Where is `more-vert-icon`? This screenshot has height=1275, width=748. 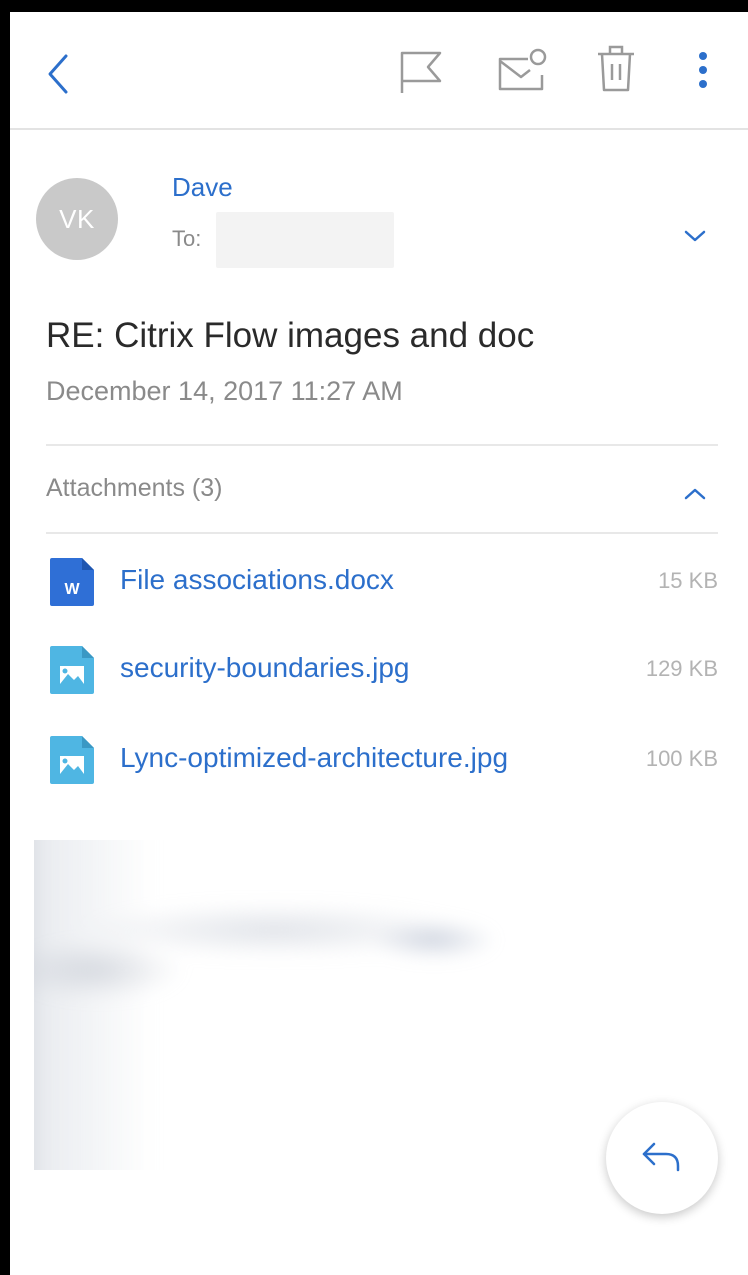
more-vert-icon is located at coordinates (703, 70).